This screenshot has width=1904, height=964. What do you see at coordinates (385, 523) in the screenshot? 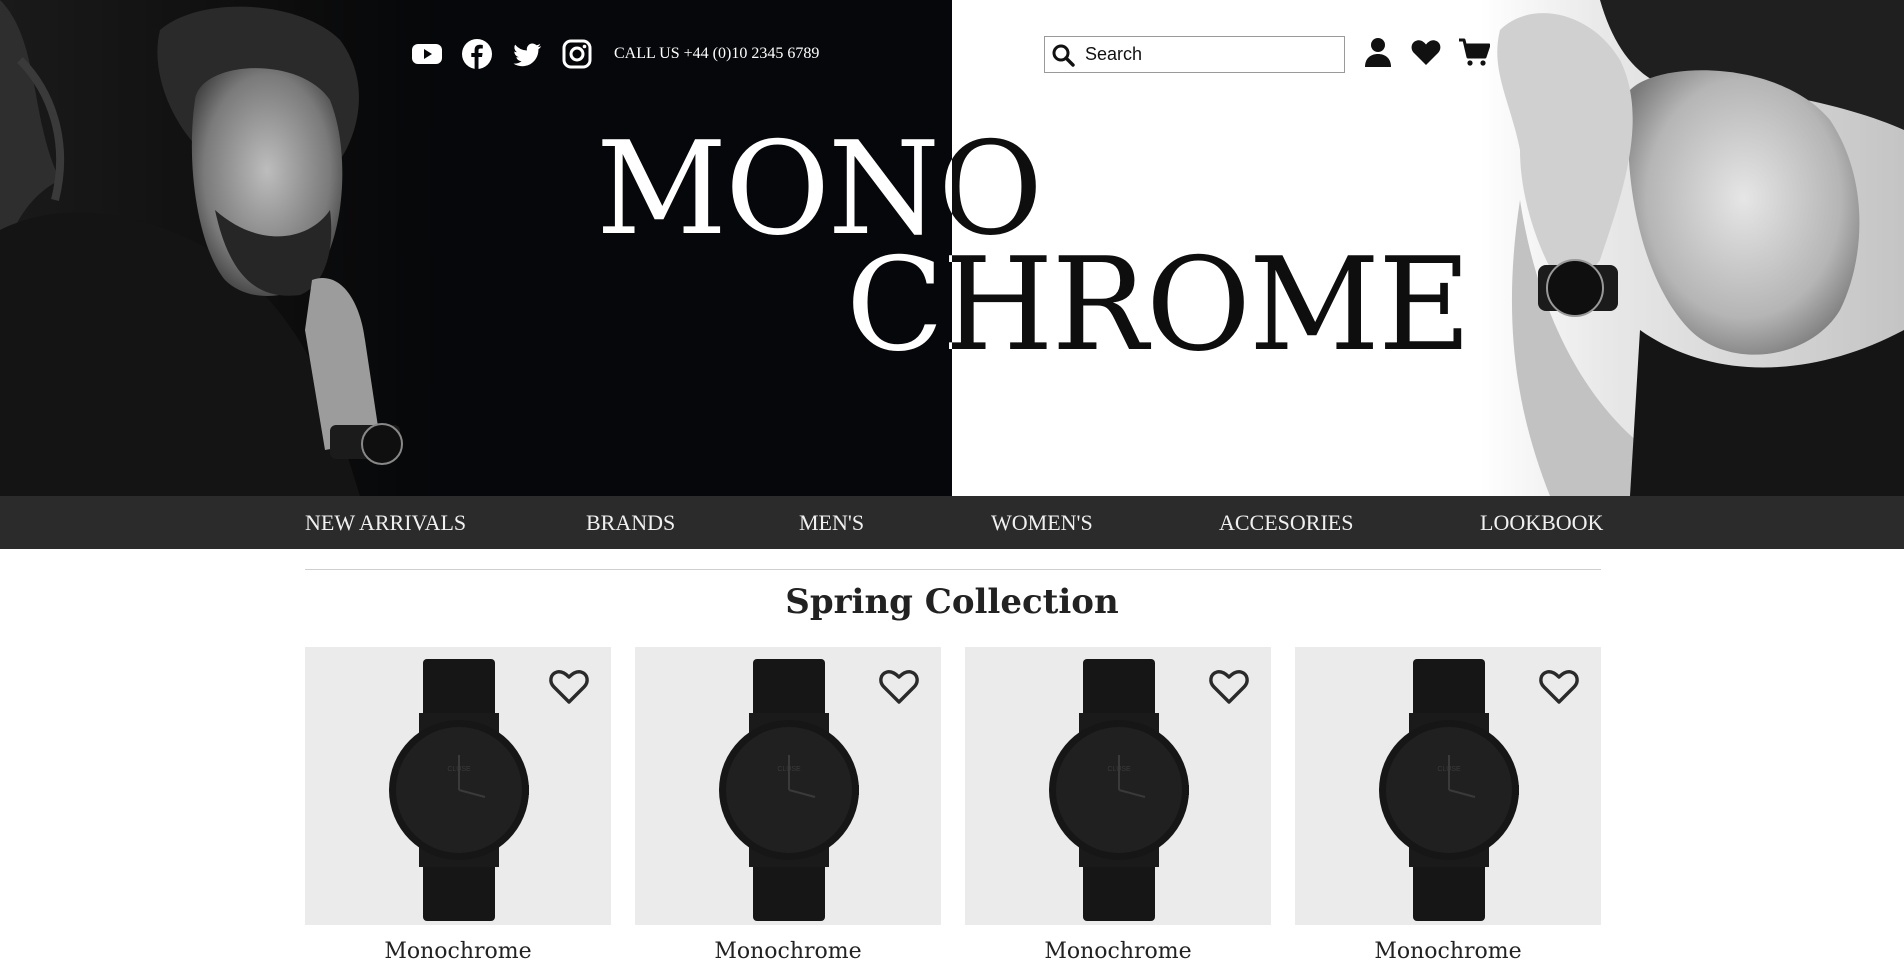
I see `nav-new-arrivals: NEW ARRIVALS` at bounding box center [385, 523].